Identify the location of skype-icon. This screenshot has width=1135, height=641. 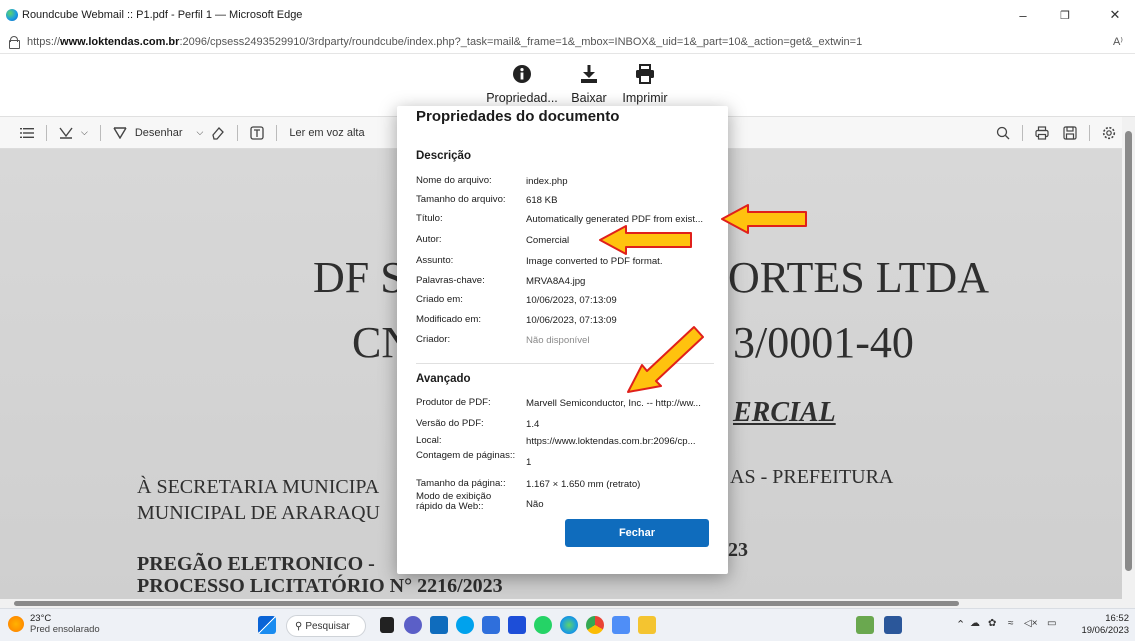
(465, 625).